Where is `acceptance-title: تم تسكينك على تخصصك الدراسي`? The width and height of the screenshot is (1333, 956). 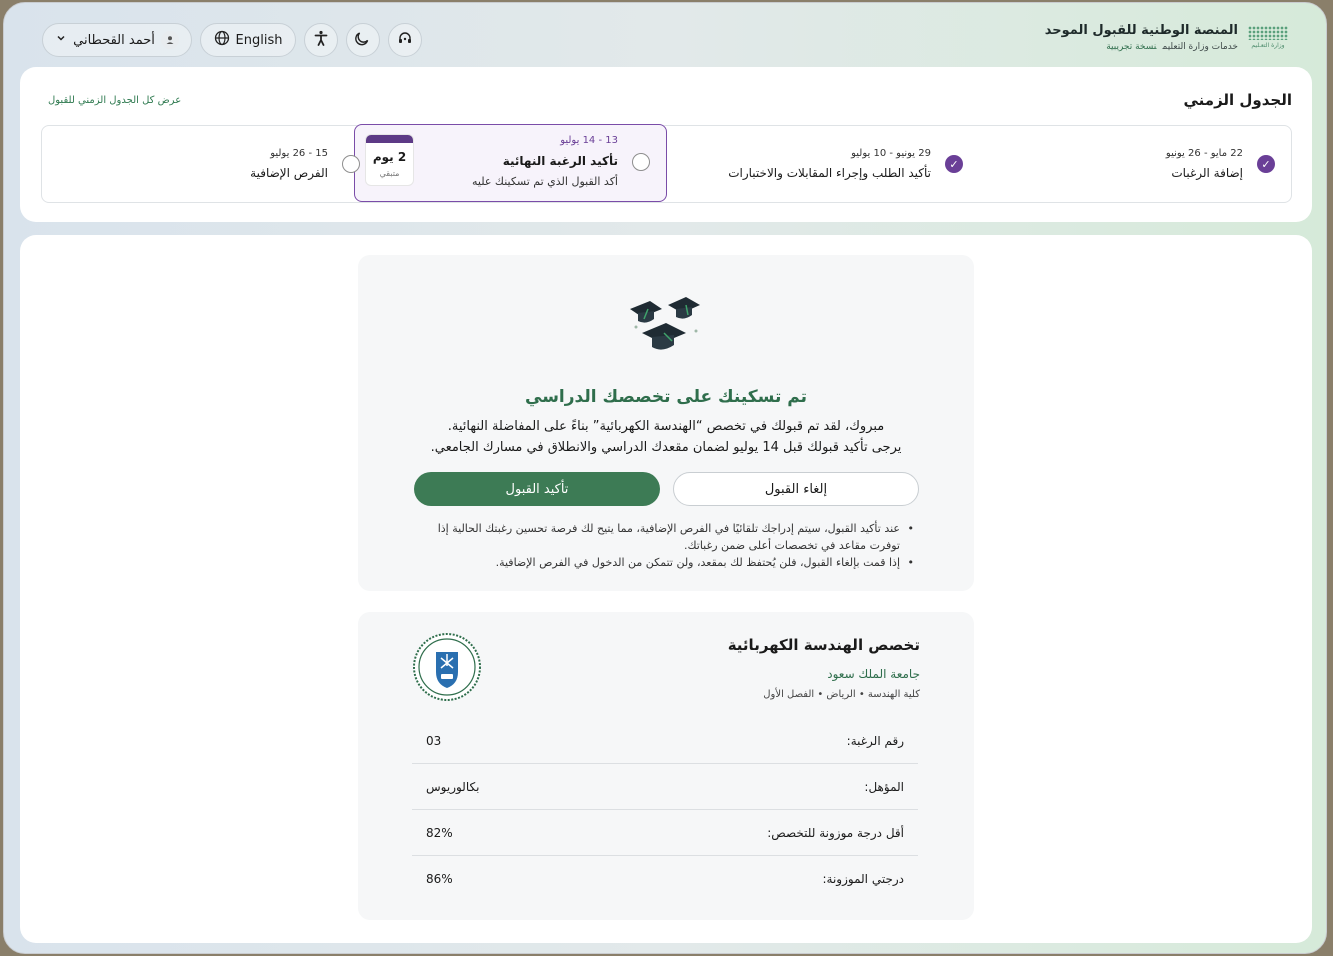
acceptance-title: تم تسكينك على تخصصك الدراسي is located at coordinates (666, 397).